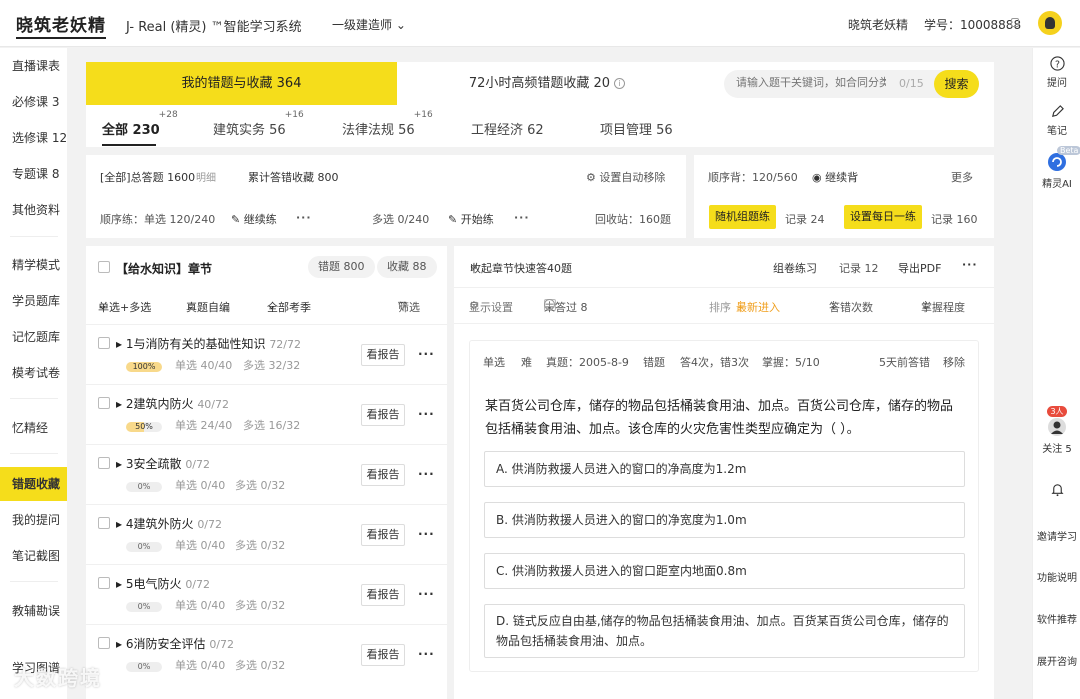  Describe the element at coordinates (1056, 621) in the screenshot. I see `software-button: 软件推荐` at that location.